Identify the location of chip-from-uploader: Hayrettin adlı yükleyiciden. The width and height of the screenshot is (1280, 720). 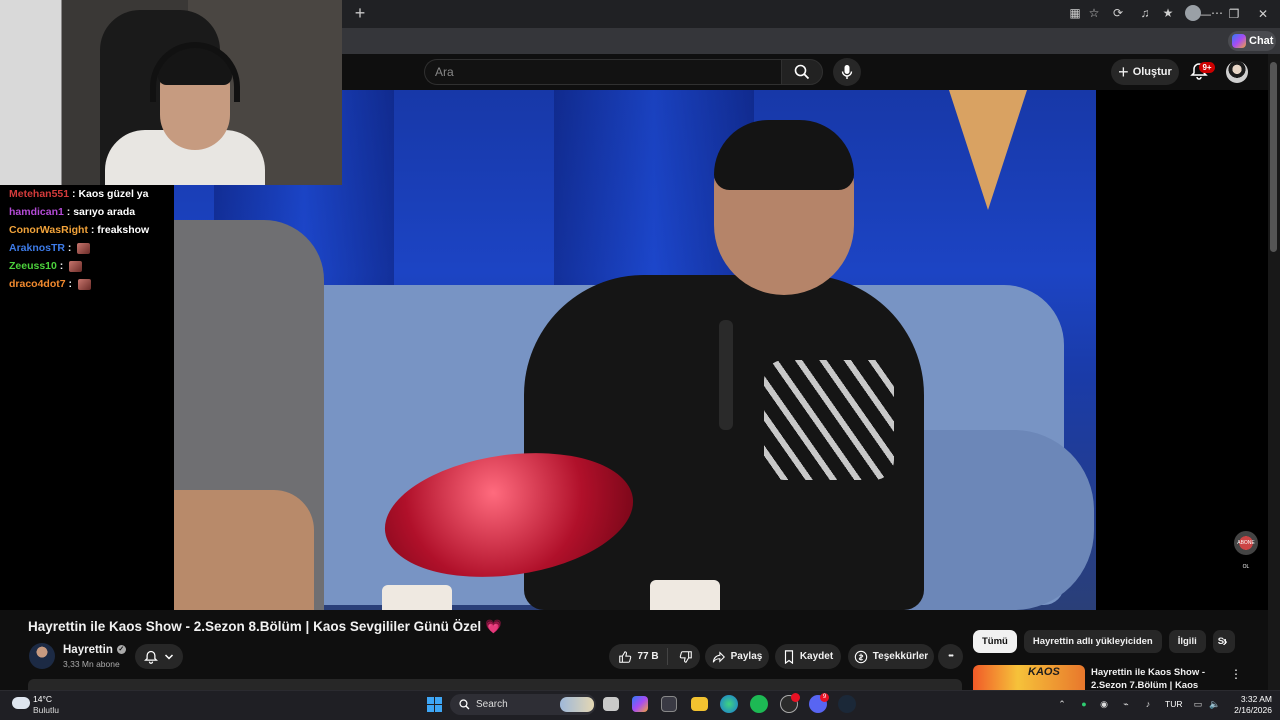
(1092, 641).